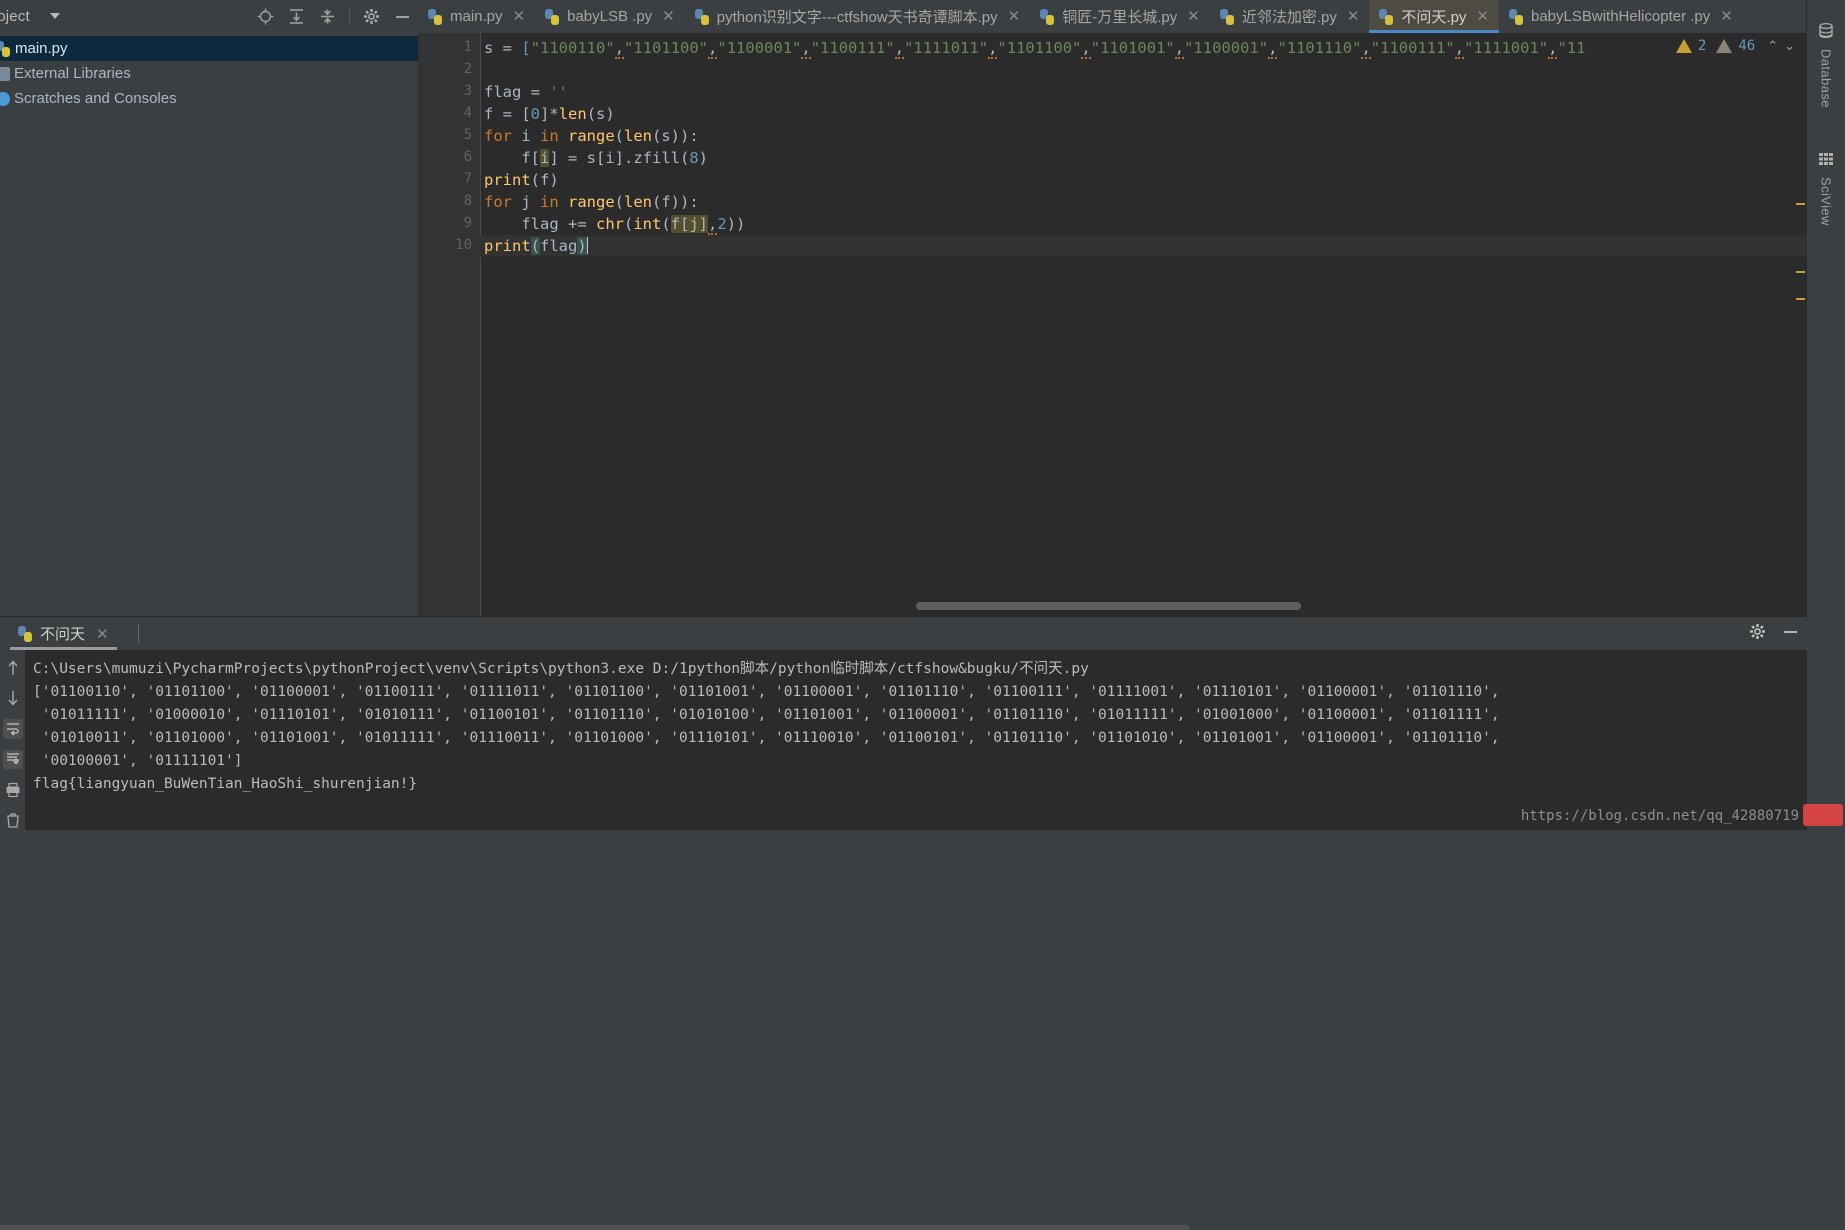 The image size is (1845, 1230). I want to click on warning-count: 2, so click(1702, 46).